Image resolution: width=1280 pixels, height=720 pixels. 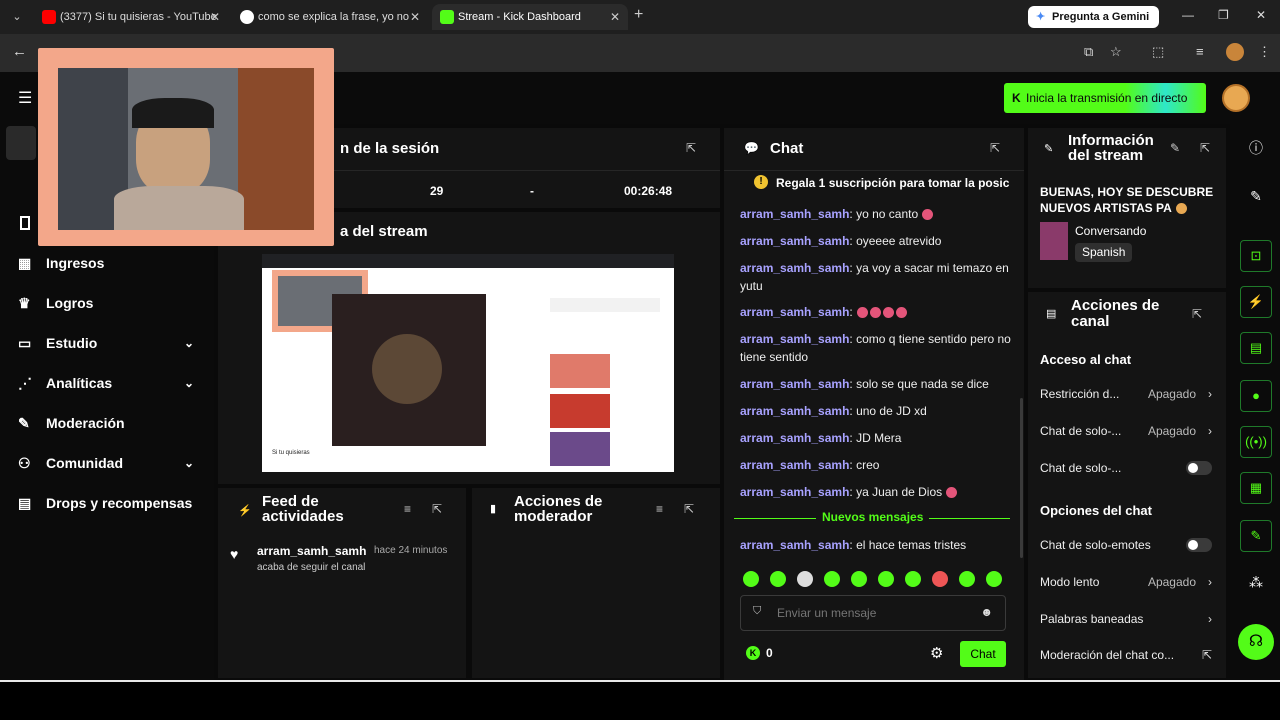 What do you see at coordinates (468, 363) in the screenshot?
I see `stream-preview-video: Si tu quisieras` at bounding box center [468, 363].